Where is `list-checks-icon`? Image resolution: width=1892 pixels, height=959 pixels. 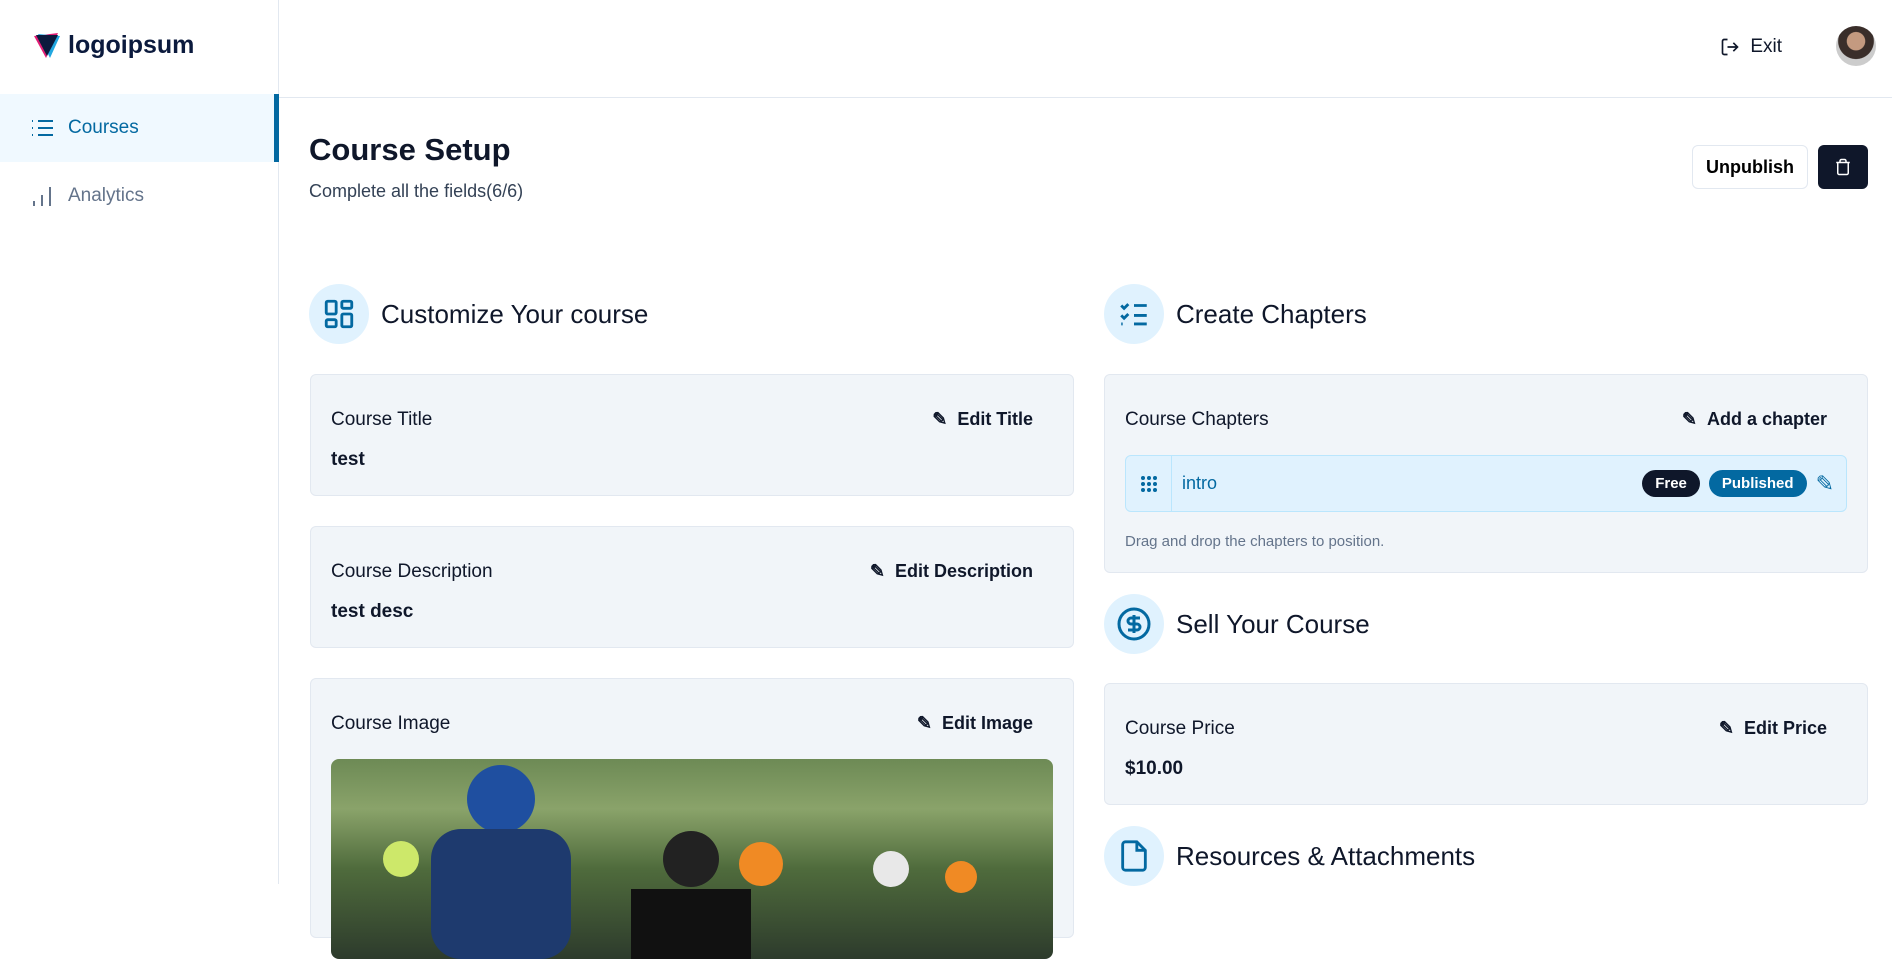
list-checks-icon is located at coordinates (1133, 314).